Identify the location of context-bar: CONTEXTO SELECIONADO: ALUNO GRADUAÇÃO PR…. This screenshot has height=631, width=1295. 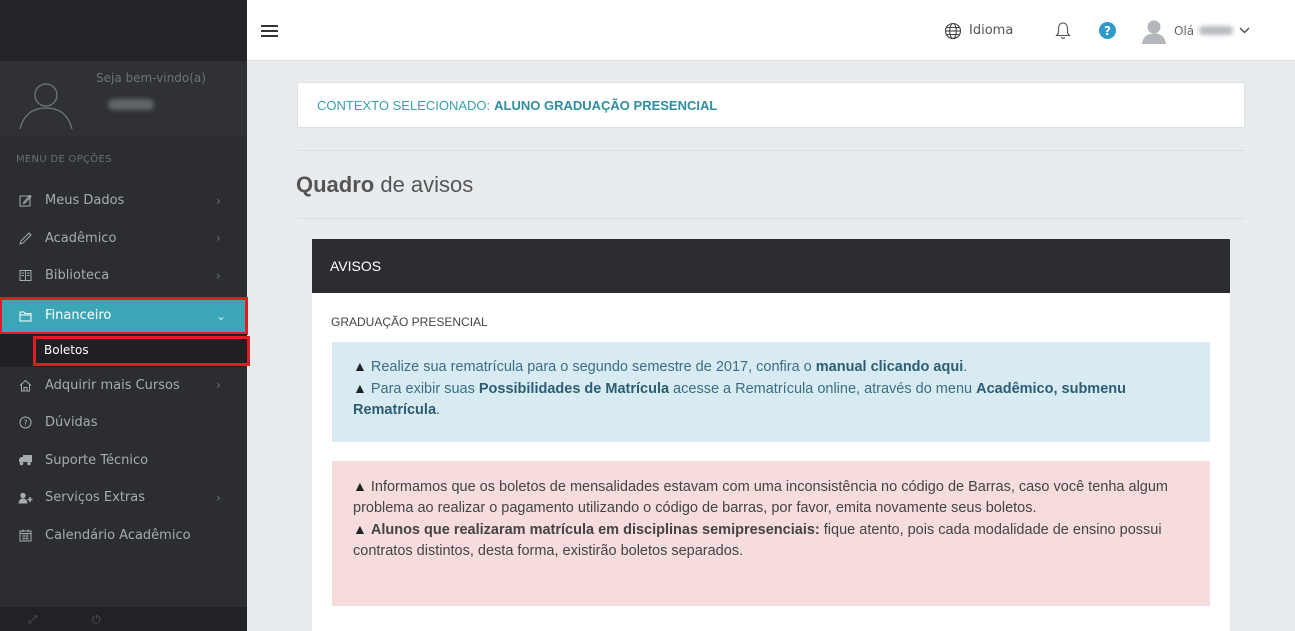
(771, 105).